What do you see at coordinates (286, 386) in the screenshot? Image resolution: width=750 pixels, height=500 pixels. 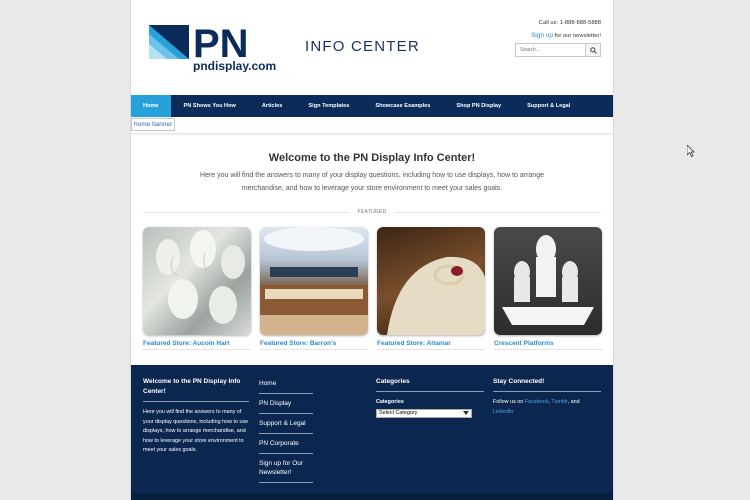 I see `footer-link-home: Home` at bounding box center [286, 386].